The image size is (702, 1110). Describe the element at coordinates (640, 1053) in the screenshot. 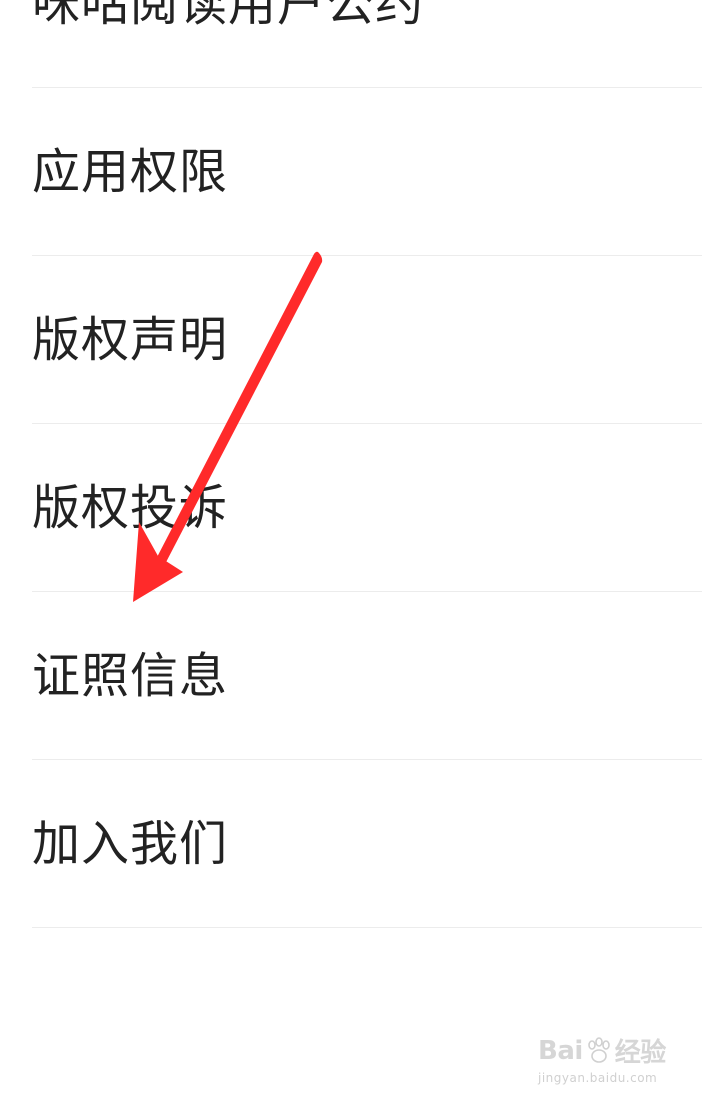

I see `watermark-brand-right: 经验` at that location.